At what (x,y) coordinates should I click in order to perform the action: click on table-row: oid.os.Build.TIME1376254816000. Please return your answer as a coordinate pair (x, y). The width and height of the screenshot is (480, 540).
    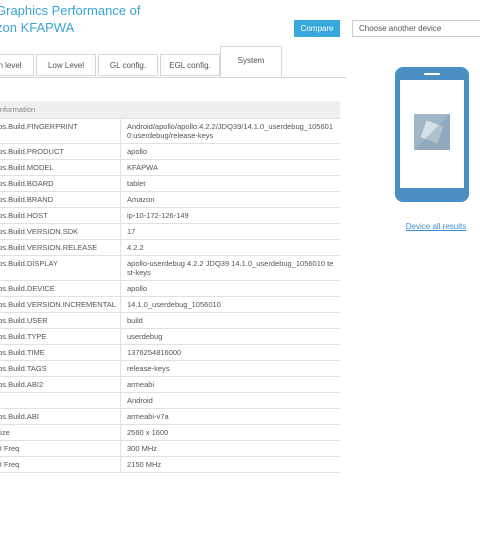
    Looking at the image, I should click on (170, 352).